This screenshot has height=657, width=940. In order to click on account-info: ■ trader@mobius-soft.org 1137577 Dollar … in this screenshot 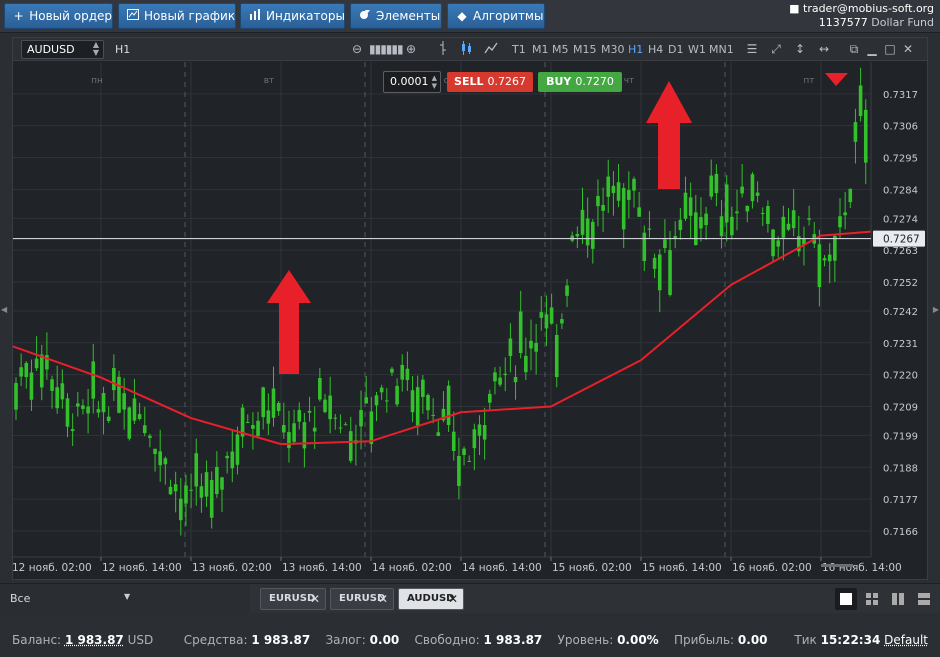, I will do `click(861, 16)`.